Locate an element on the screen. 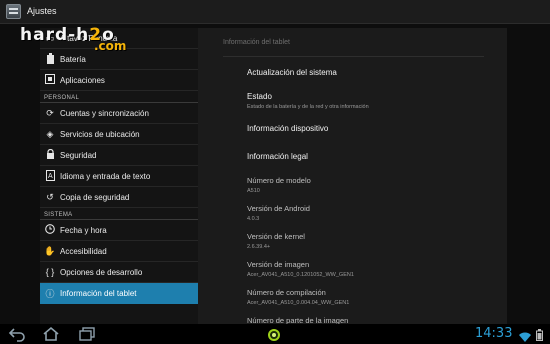 This screenshot has width=550, height=344. sidebar-item-accesibilidad: ✋ Accesibilidad is located at coordinates (119, 251).